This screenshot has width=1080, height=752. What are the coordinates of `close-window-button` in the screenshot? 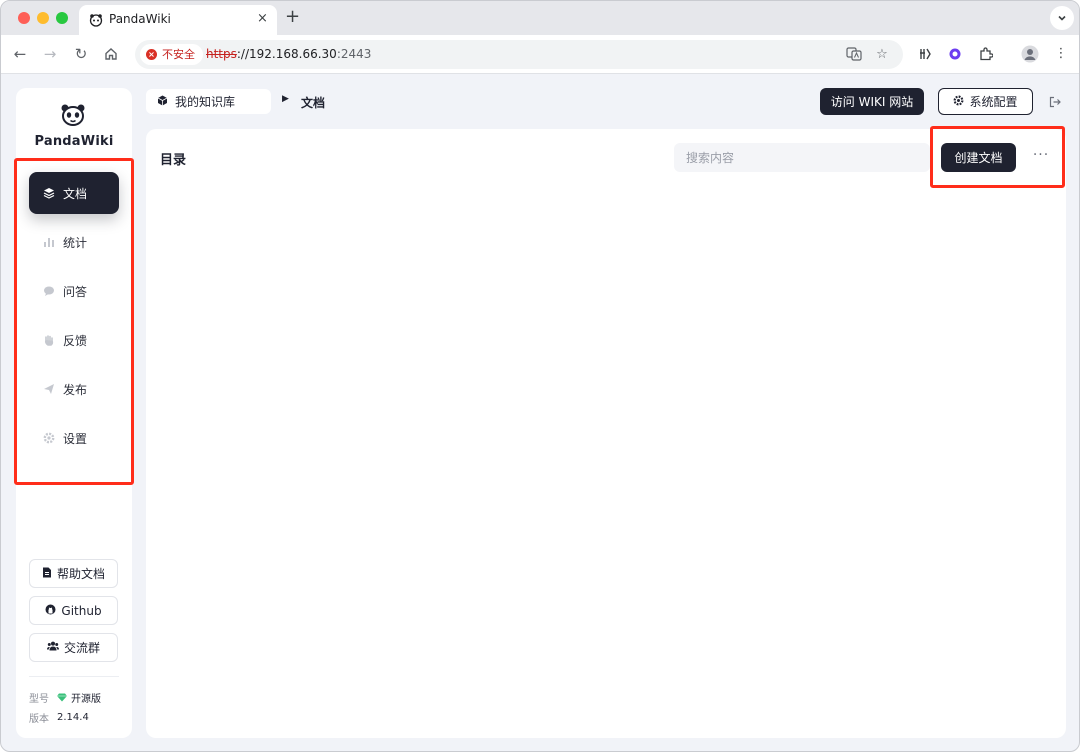 It's located at (24, 18).